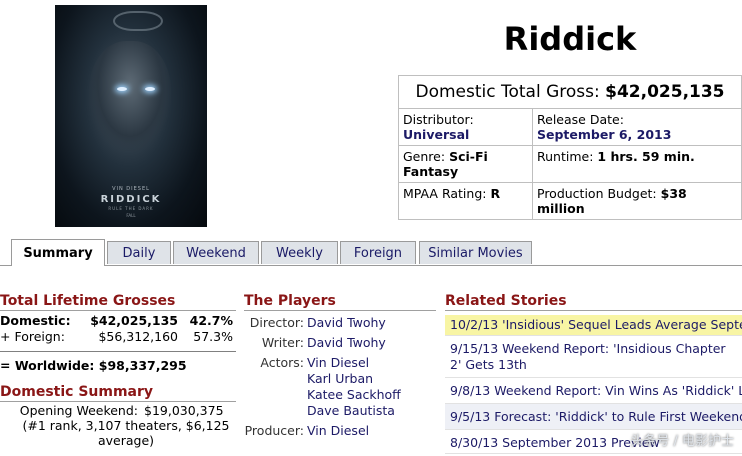  I want to click on domestic-value: $42,025,135, so click(134, 320).